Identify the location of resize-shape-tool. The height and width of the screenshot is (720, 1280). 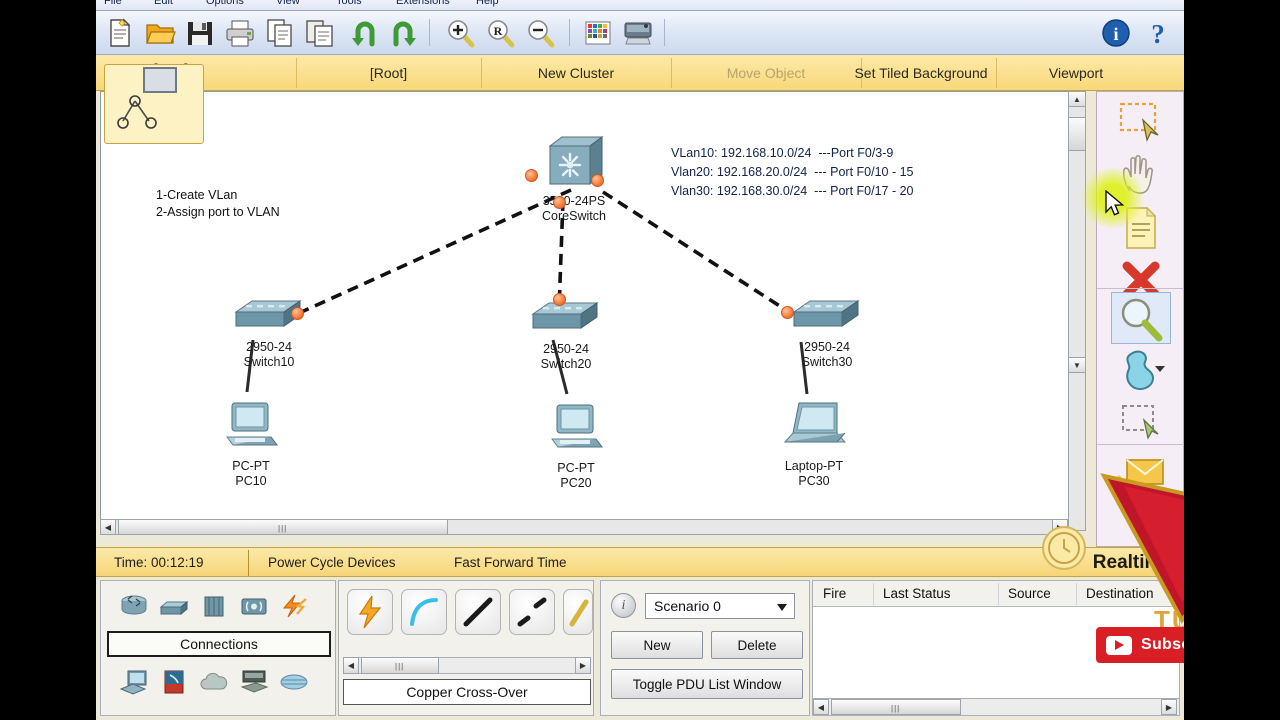
(1141, 422).